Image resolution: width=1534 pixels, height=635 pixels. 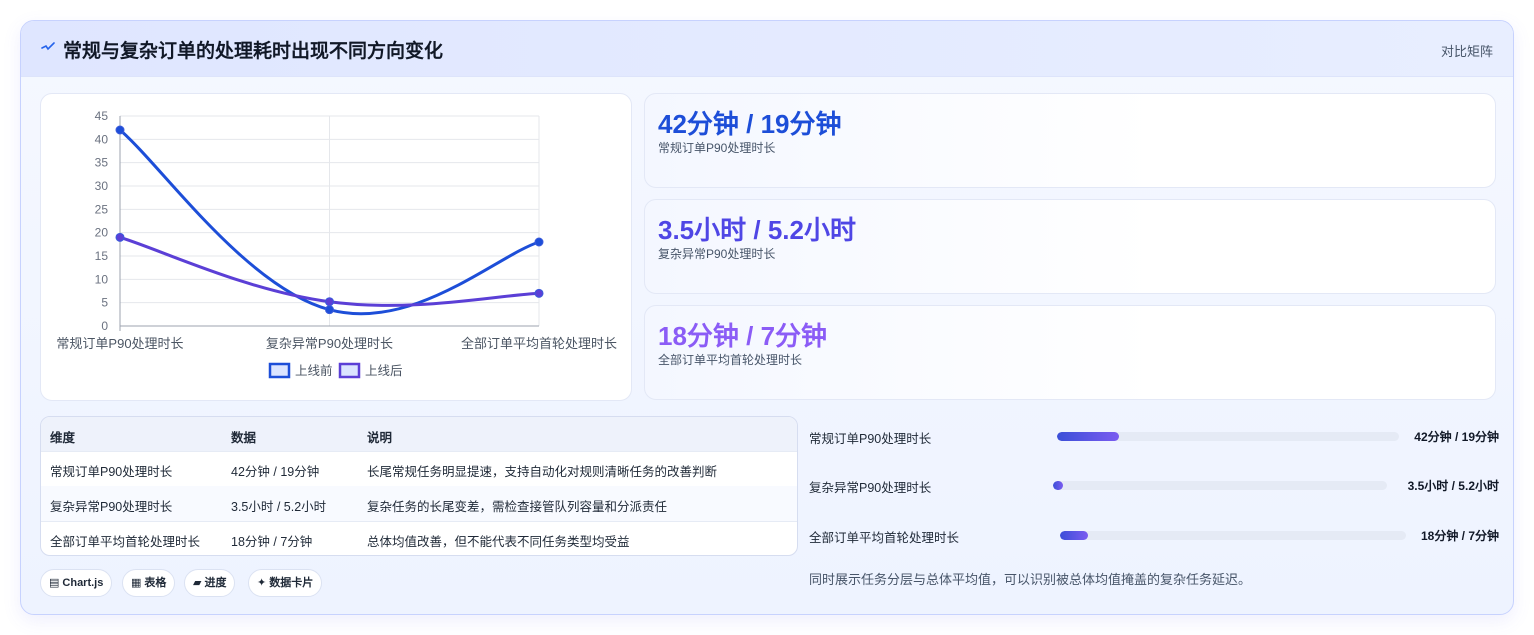 I want to click on x-tick-label: 全部订单平均首轮处理时长, so click(x=539, y=343).